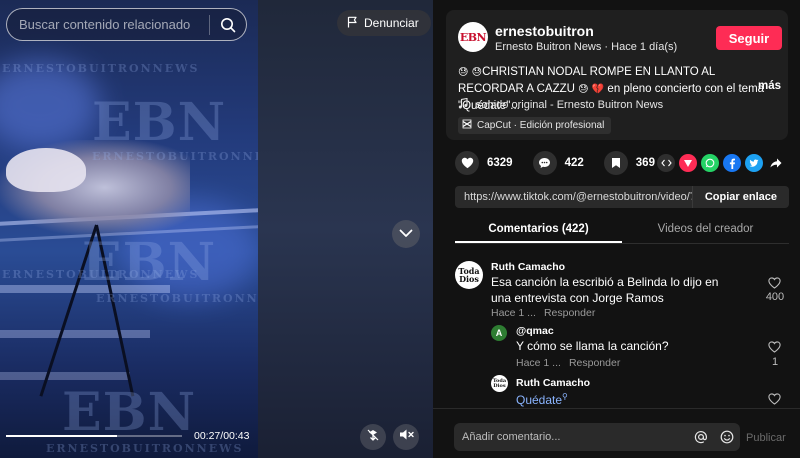 The width and height of the screenshot is (800, 458). I want to click on panel-tabs: Comentarios (422) Videos del creador, so click(622, 231).